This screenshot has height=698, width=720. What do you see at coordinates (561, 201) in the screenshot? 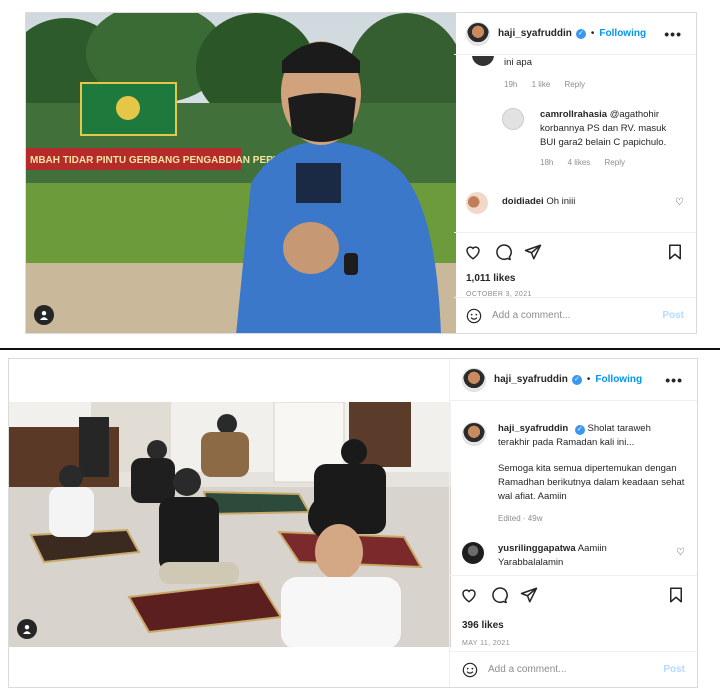
I see `comment-text: Oh iniii` at bounding box center [561, 201].